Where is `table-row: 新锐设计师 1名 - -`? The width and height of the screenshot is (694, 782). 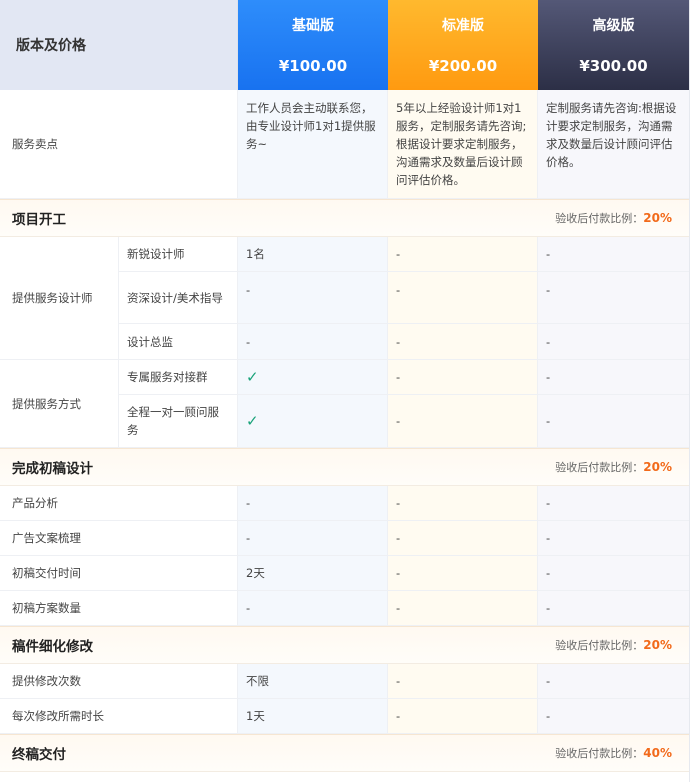 table-row: 新锐设计师 1名 - - is located at coordinates (404, 254).